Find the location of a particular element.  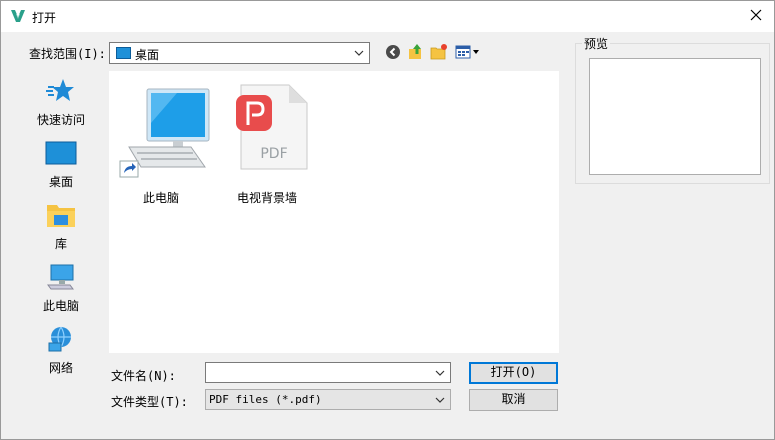

place-library: 库 is located at coordinates (61, 226).